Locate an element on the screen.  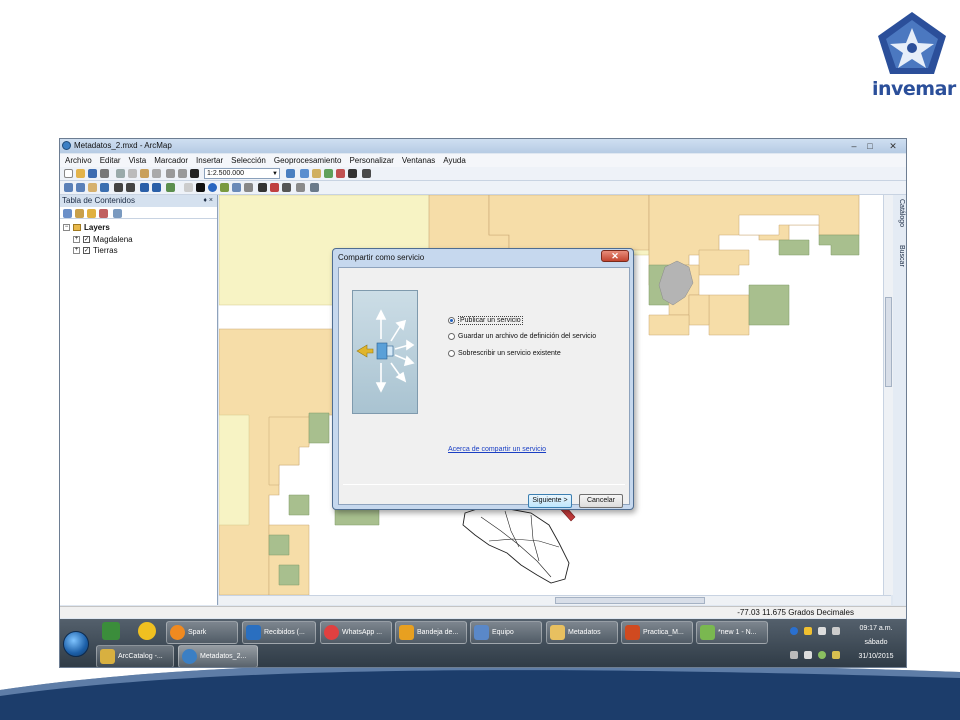
dialog-close-button: ✕ is located at coordinates (615, 256).